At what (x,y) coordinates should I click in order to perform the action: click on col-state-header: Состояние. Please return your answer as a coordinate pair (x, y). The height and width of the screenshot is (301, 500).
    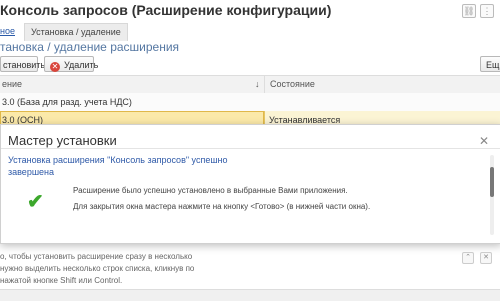
    Looking at the image, I should click on (292, 84).